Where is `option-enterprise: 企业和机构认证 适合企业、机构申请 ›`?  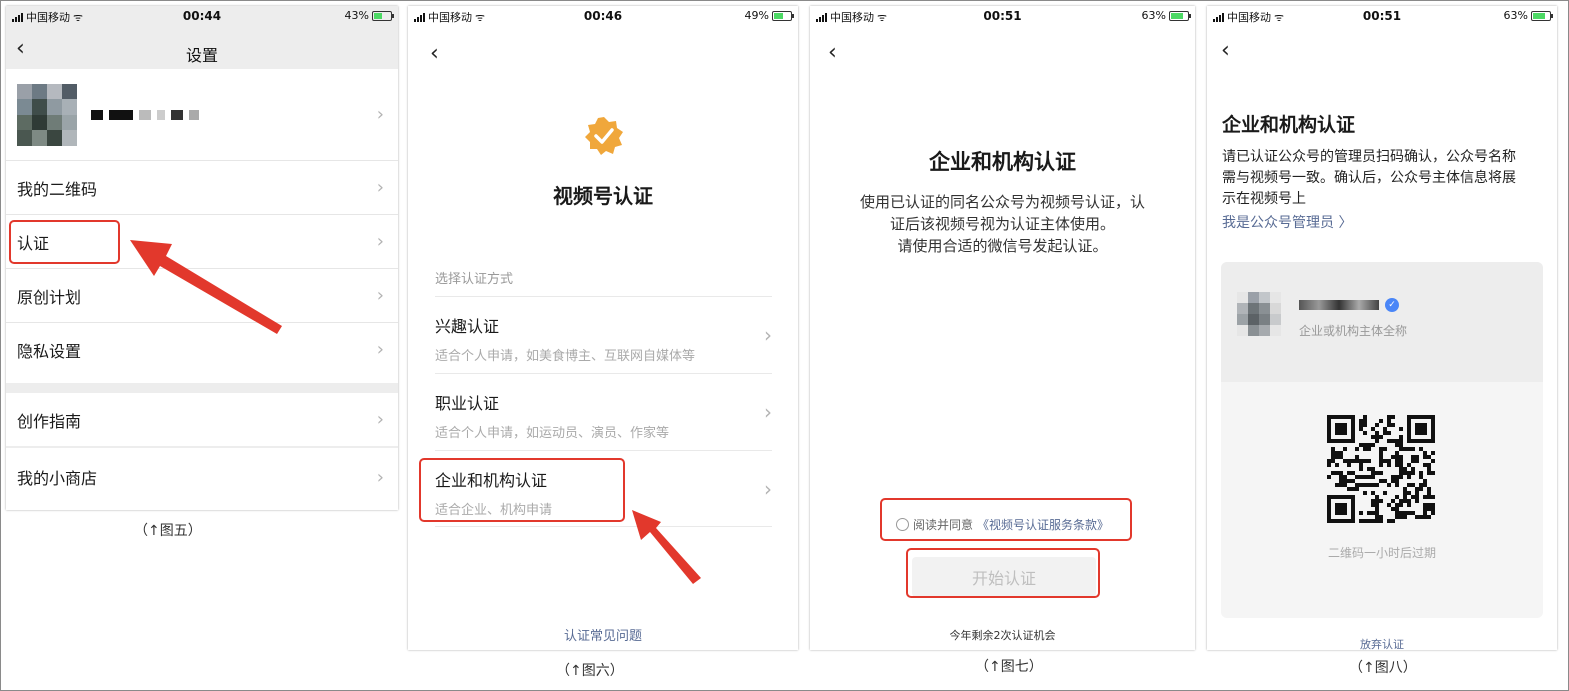 option-enterprise: 企业和机构认证 适合企业、机构申请 › is located at coordinates (603, 488).